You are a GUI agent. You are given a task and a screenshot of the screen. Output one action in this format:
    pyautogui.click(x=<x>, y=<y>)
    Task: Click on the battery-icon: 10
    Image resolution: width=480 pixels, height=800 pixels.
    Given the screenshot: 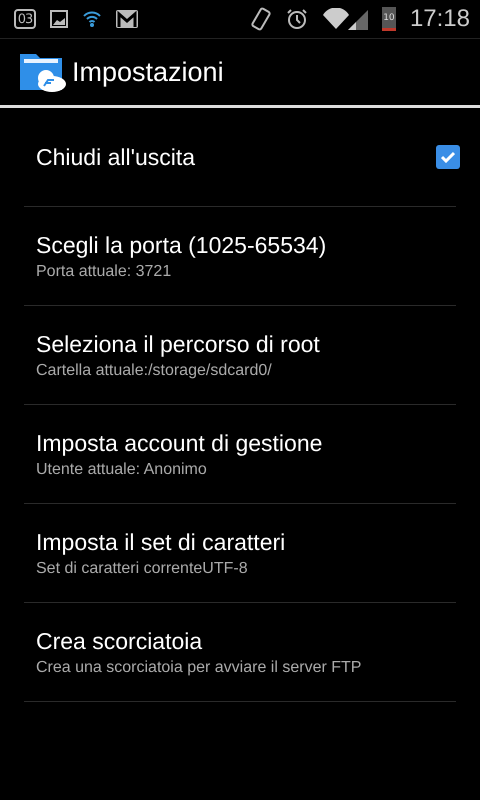 What is the action you would take?
    pyautogui.click(x=389, y=19)
    